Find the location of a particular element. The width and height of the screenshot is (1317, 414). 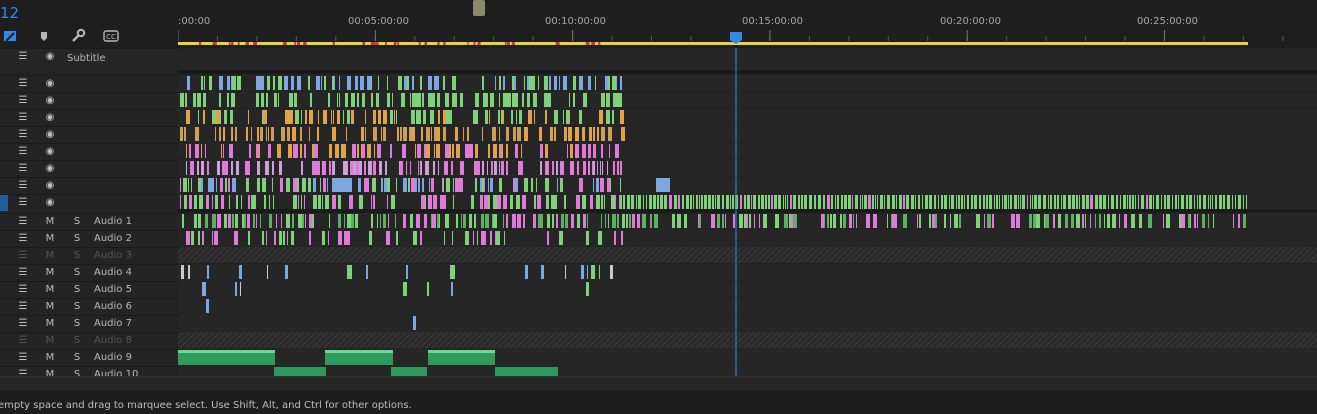

audio-track-header: ☰ M S Audio 9 is located at coordinates (89, 357).